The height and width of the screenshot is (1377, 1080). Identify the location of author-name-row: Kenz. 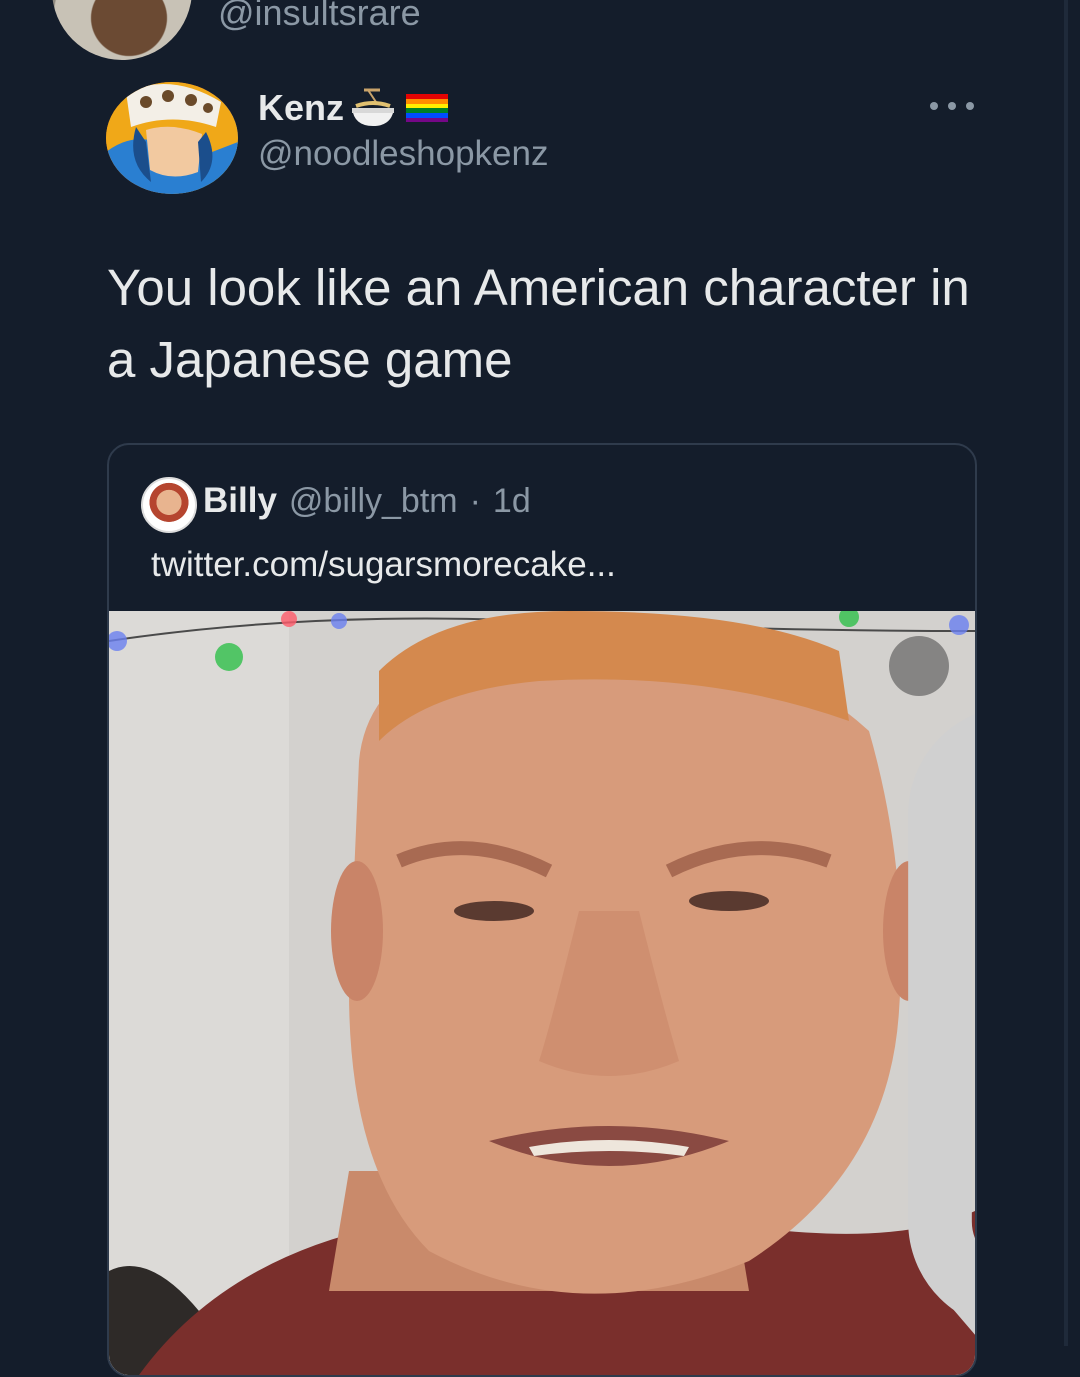
(353, 108).